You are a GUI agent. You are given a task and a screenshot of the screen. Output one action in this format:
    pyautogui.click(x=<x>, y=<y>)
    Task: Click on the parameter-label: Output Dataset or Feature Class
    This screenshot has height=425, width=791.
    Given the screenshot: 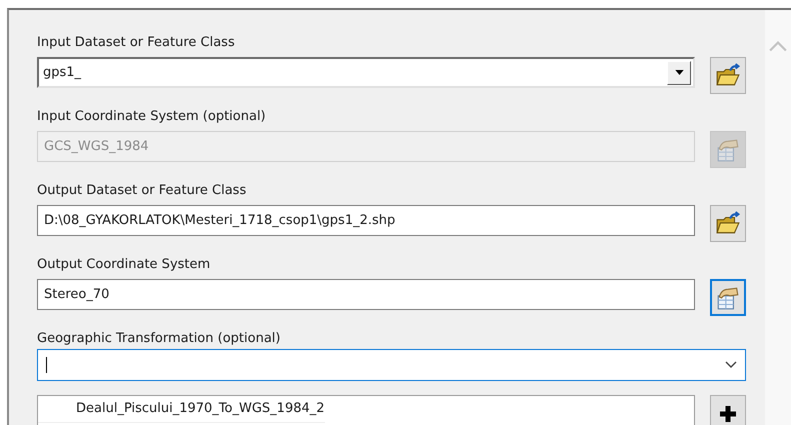 What is the action you would take?
    pyautogui.click(x=142, y=191)
    